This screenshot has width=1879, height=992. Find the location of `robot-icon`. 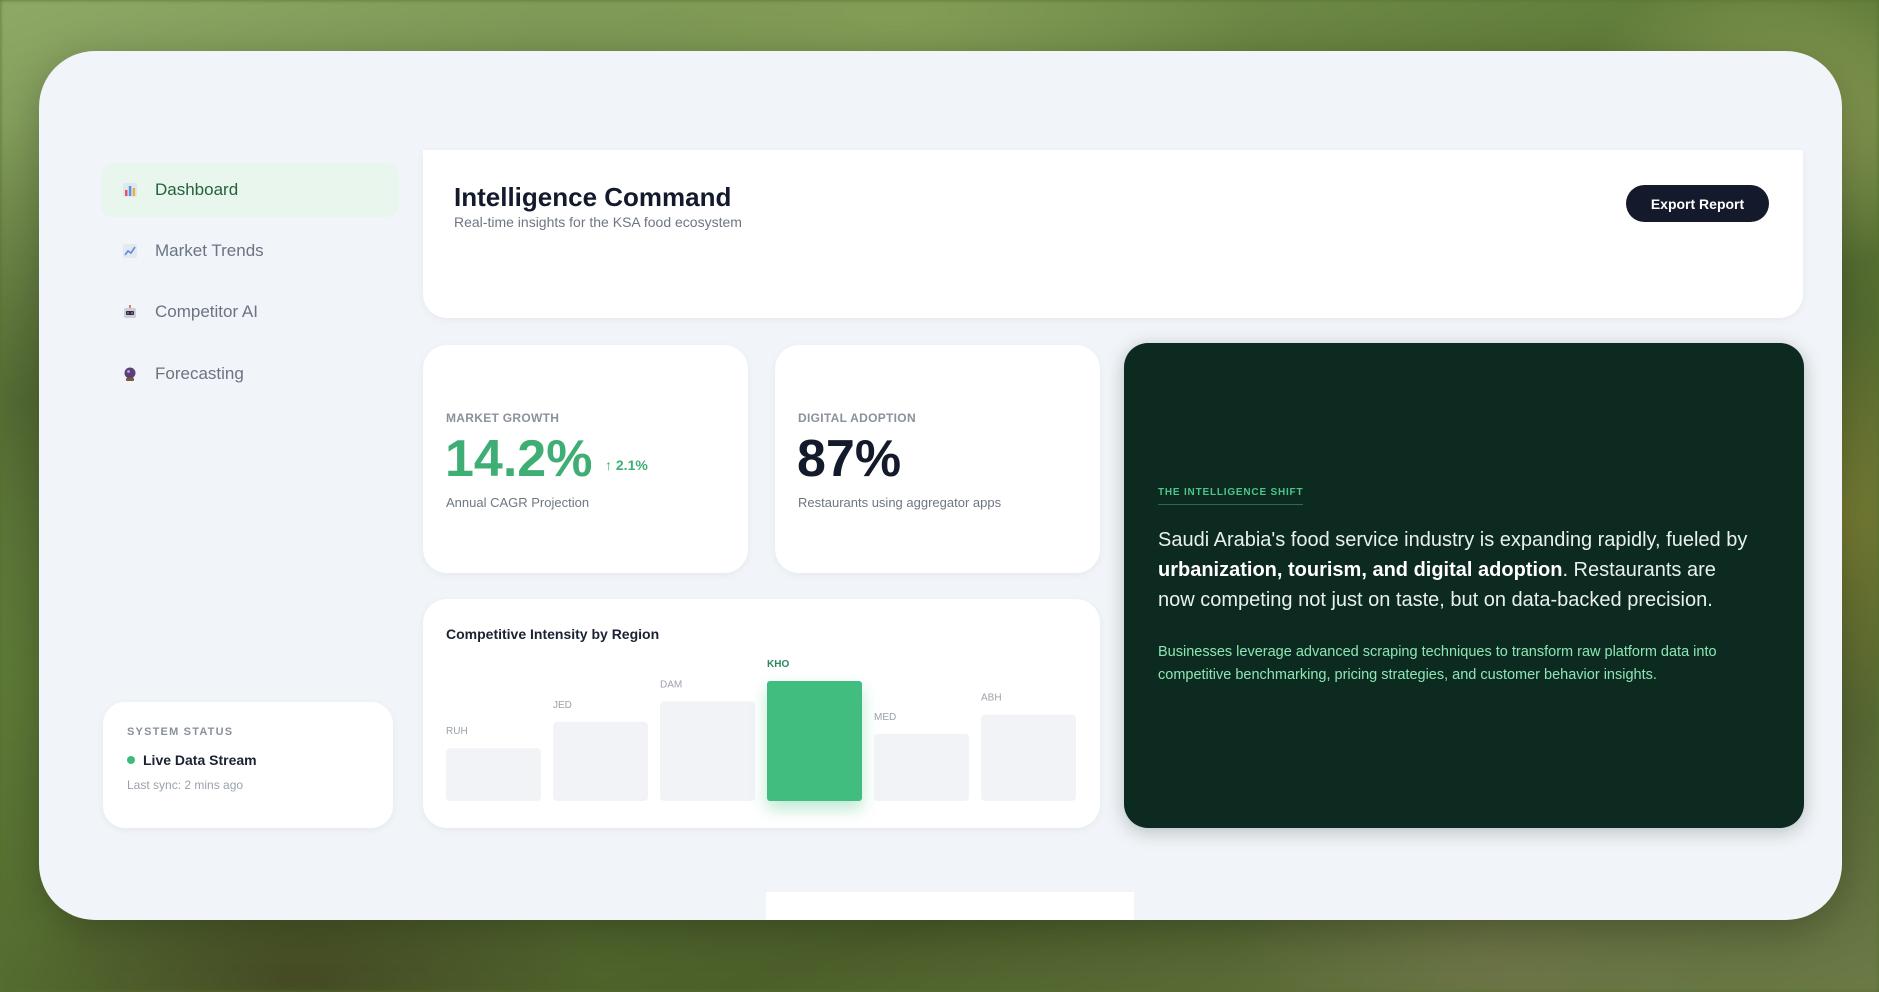

robot-icon is located at coordinates (130, 312).